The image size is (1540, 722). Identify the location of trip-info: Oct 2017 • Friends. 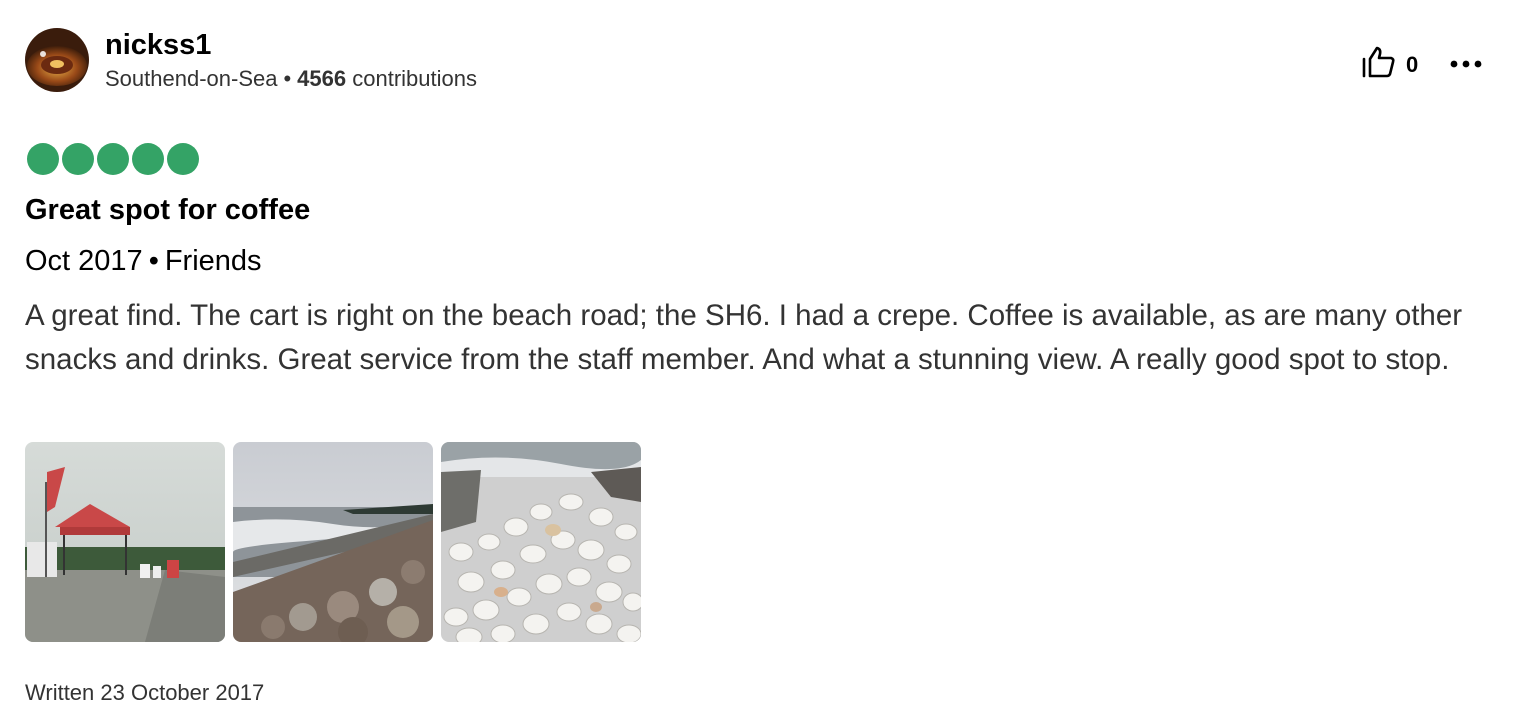
(143, 261).